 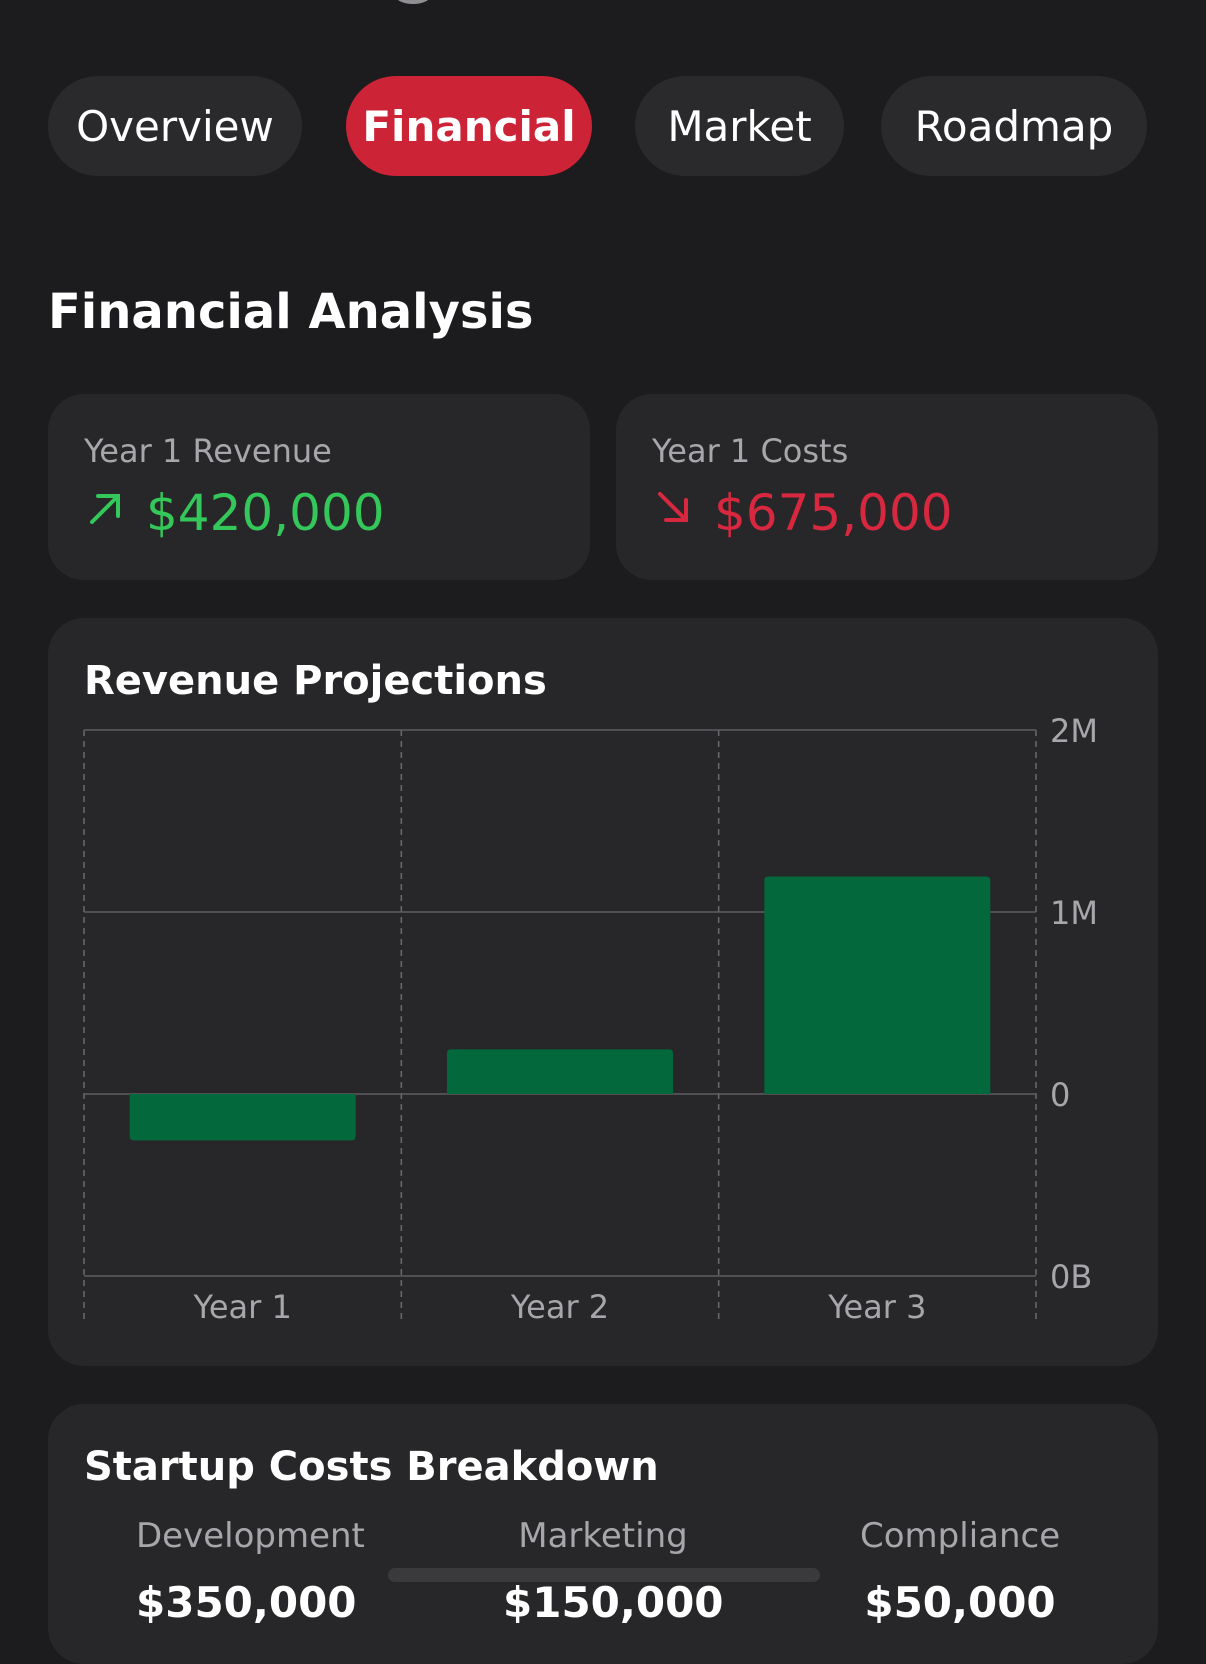 What do you see at coordinates (1060, 1095) in the screenshot?
I see `y-tick-label: 0` at bounding box center [1060, 1095].